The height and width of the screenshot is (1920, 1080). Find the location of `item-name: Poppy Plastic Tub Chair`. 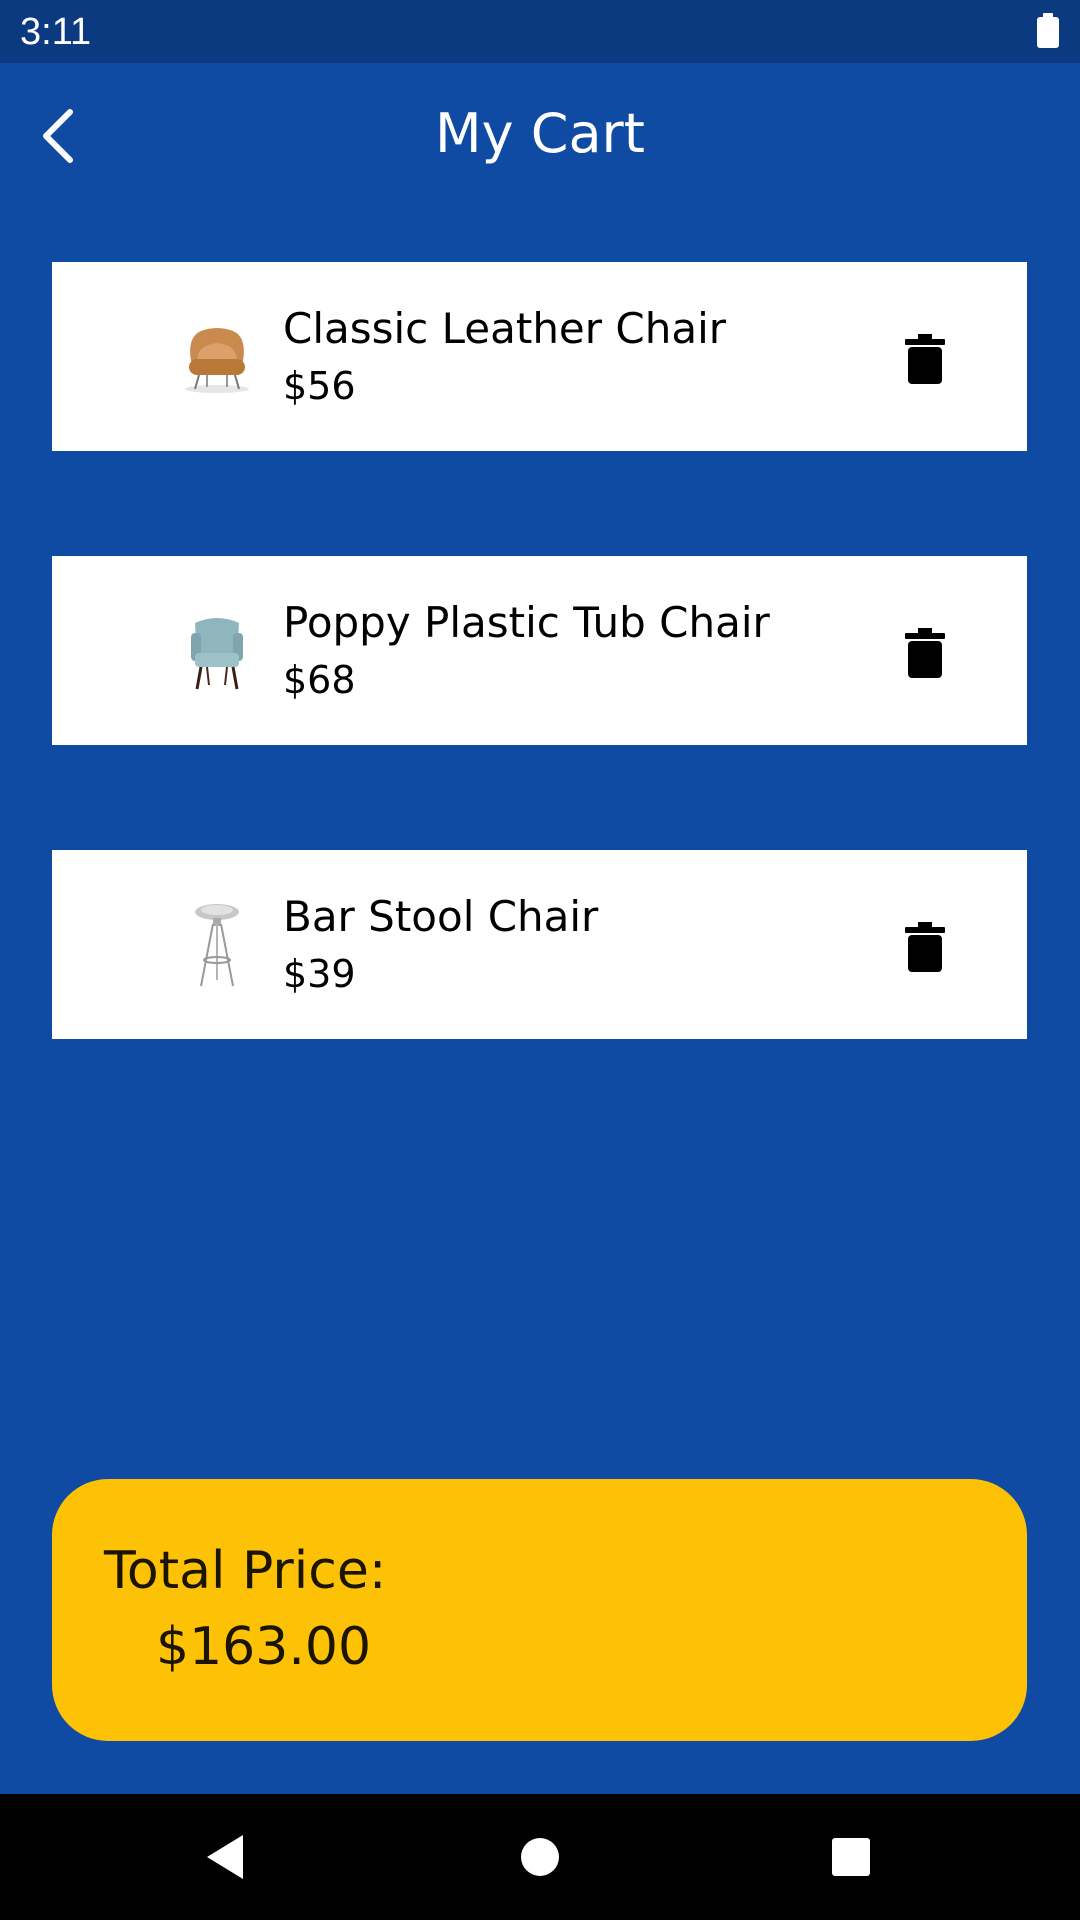

item-name: Poppy Plastic Tub Chair is located at coordinates (526, 622).